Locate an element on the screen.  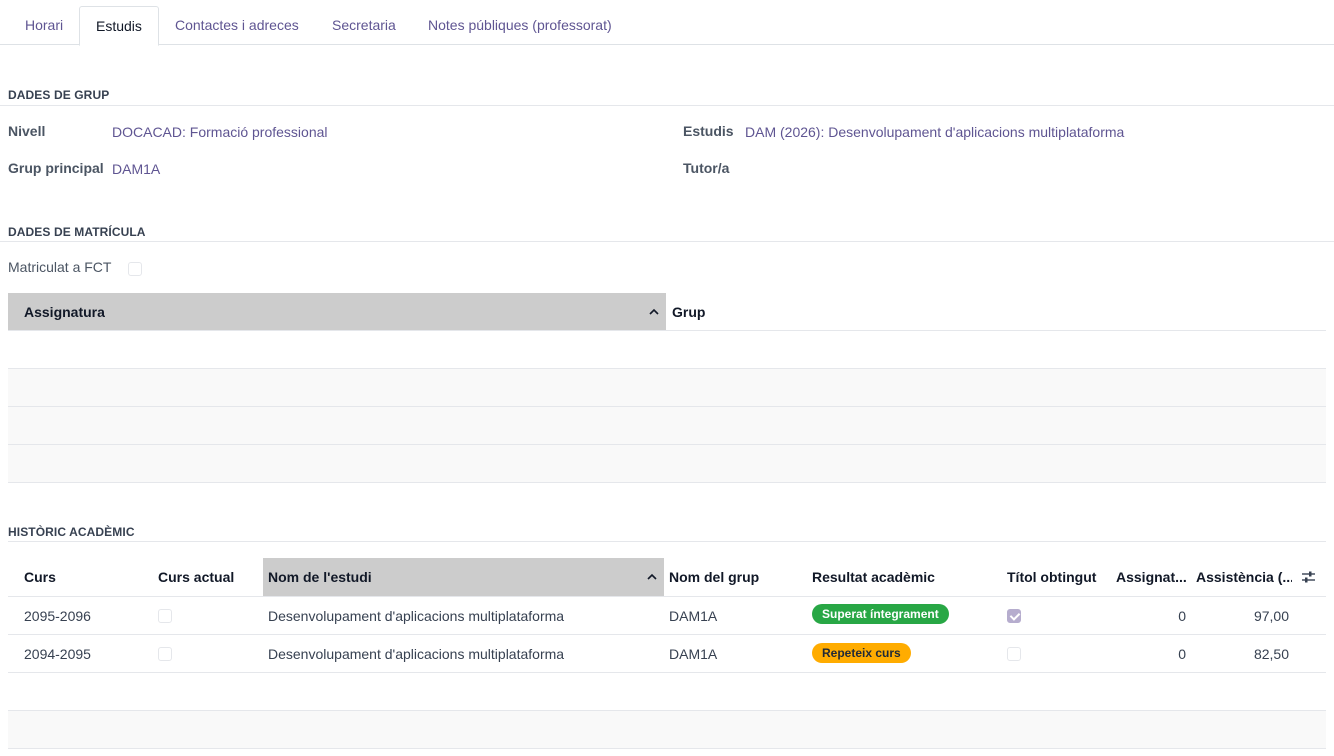
tab-secretaria: Secretaria is located at coordinates (364, 25).